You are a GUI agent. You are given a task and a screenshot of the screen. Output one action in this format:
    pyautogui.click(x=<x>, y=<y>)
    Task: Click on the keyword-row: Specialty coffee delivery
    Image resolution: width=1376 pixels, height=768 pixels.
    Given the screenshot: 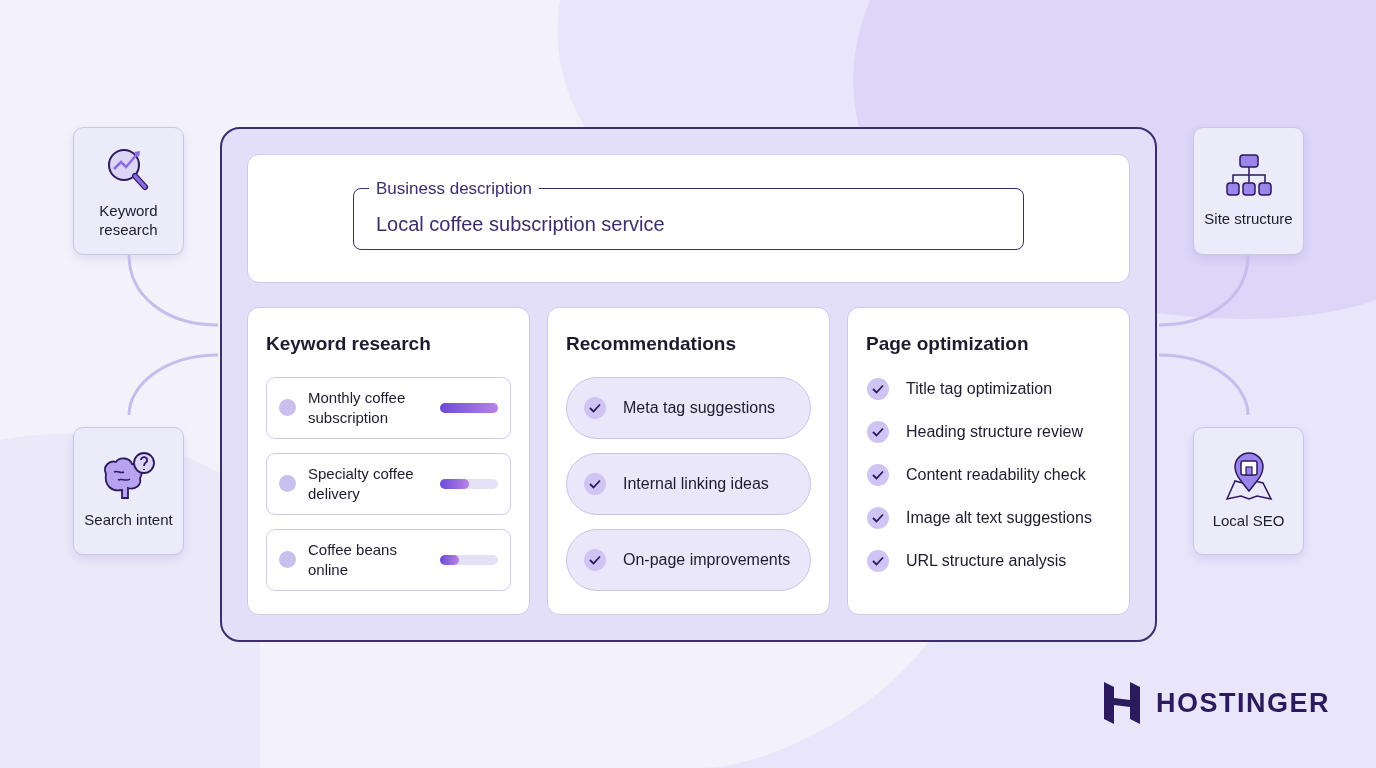 What is the action you would take?
    pyautogui.click(x=388, y=483)
    